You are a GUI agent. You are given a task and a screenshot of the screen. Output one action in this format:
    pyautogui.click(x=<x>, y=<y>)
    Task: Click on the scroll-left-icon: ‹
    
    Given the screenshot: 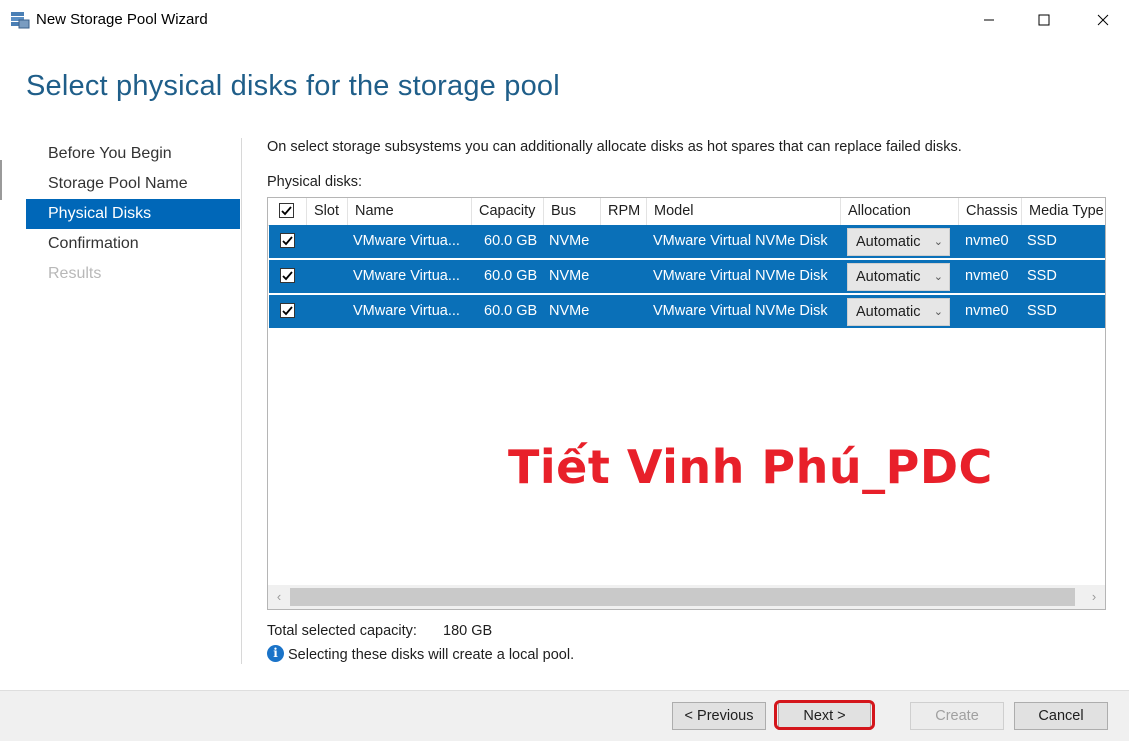 What is the action you would take?
    pyautogui.click(x=279, y=597)
    